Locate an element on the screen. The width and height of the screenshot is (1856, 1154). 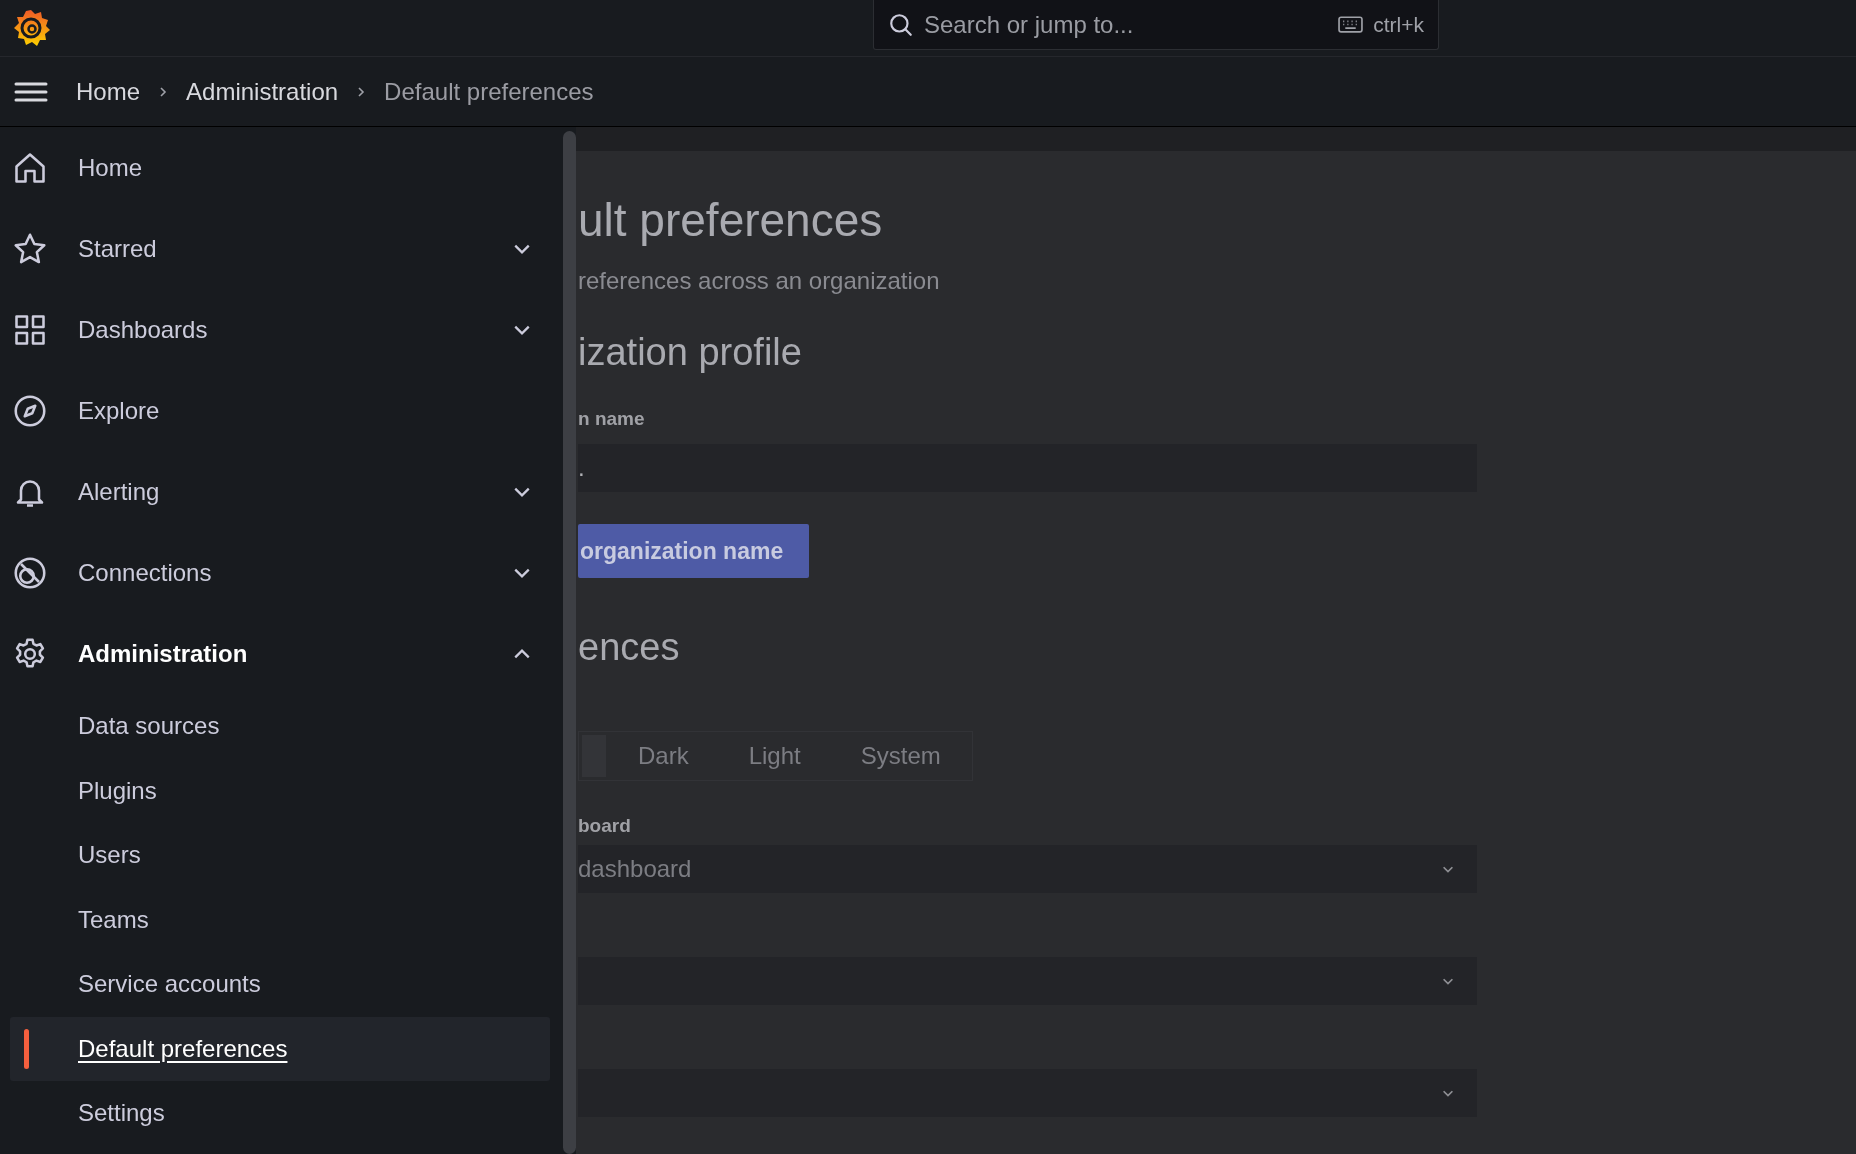
menu-icon is located at coordinates (31, 91).